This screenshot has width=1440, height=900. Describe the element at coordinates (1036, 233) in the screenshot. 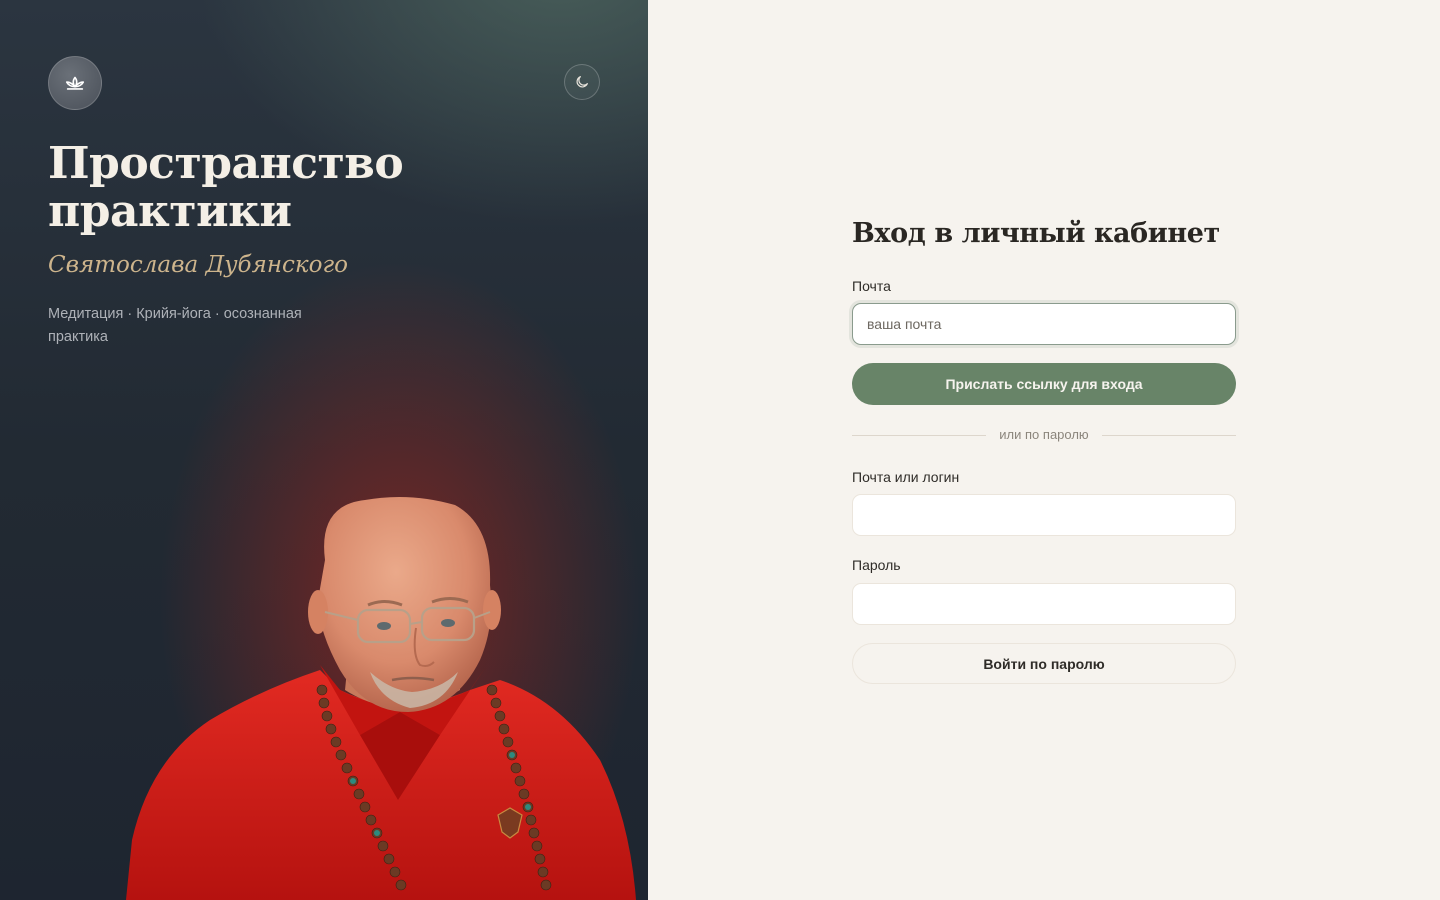

I see `login-title: Вход в личный кабинет` at that location.